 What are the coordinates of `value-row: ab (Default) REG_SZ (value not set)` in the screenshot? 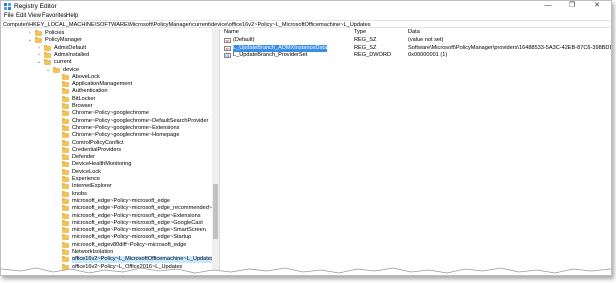 It's located at (416, 40).